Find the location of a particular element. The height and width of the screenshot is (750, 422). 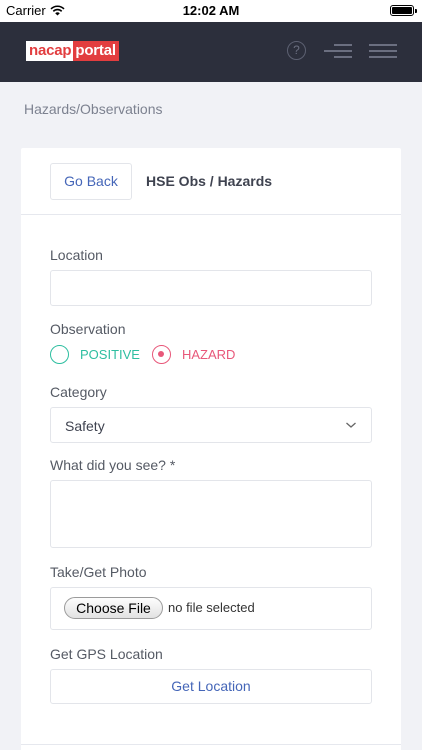

hamburger-menu-icon is located at coordinates (383, 51).